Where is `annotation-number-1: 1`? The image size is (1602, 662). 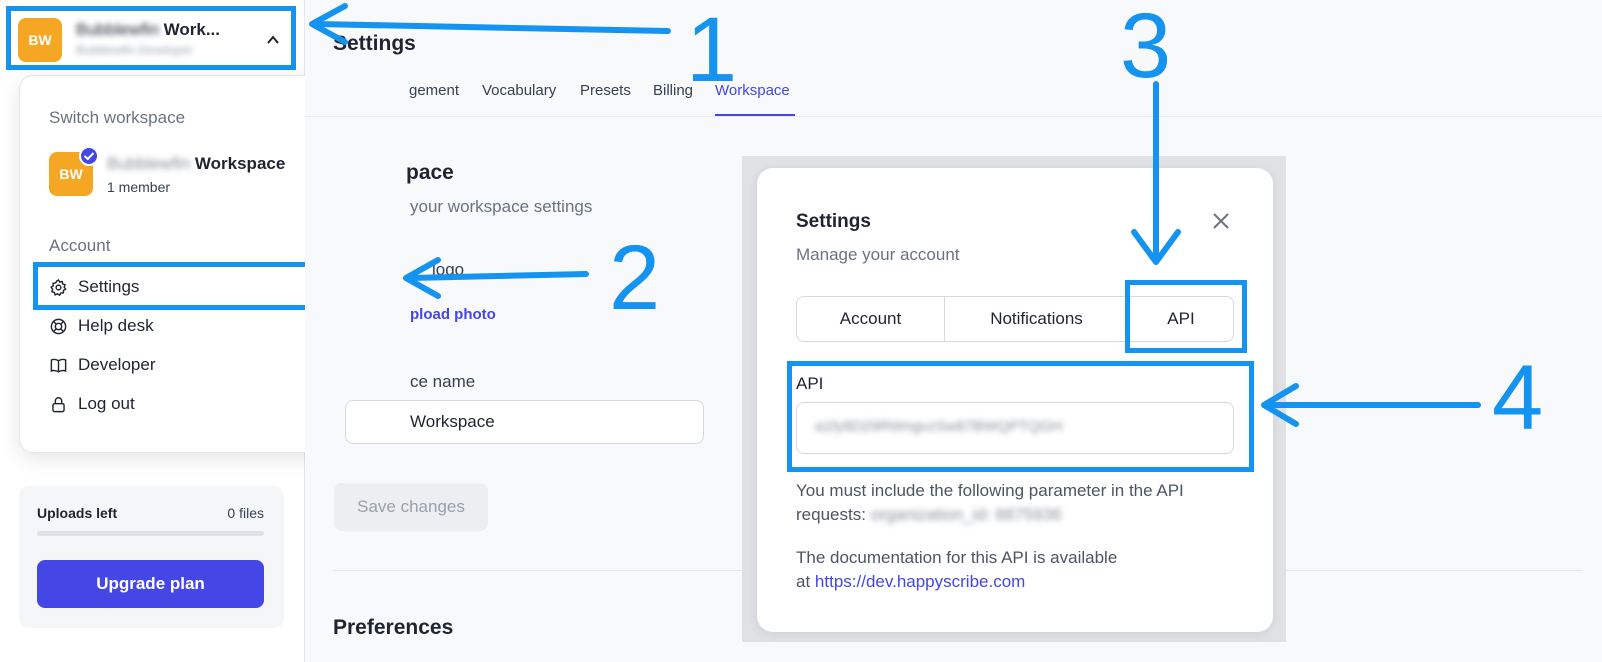
annotation-number-1: 1 is located at coordinates (712, 50).